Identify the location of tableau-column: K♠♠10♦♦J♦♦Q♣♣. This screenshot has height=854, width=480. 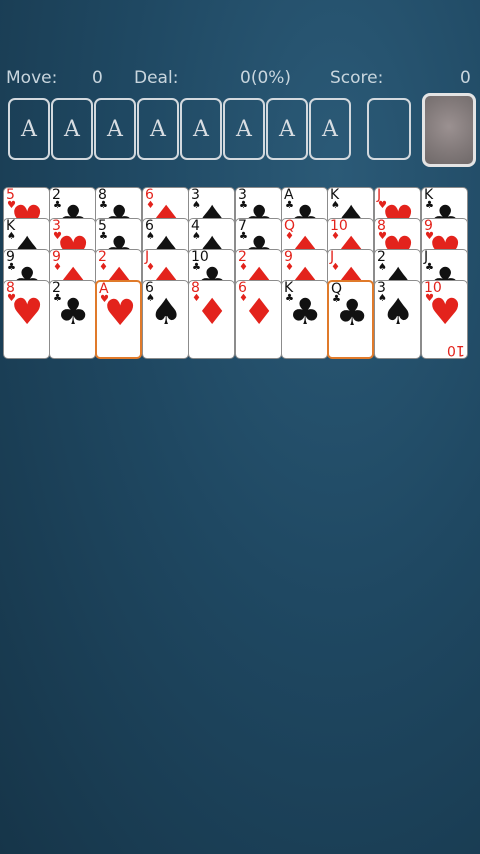
(350, 273).